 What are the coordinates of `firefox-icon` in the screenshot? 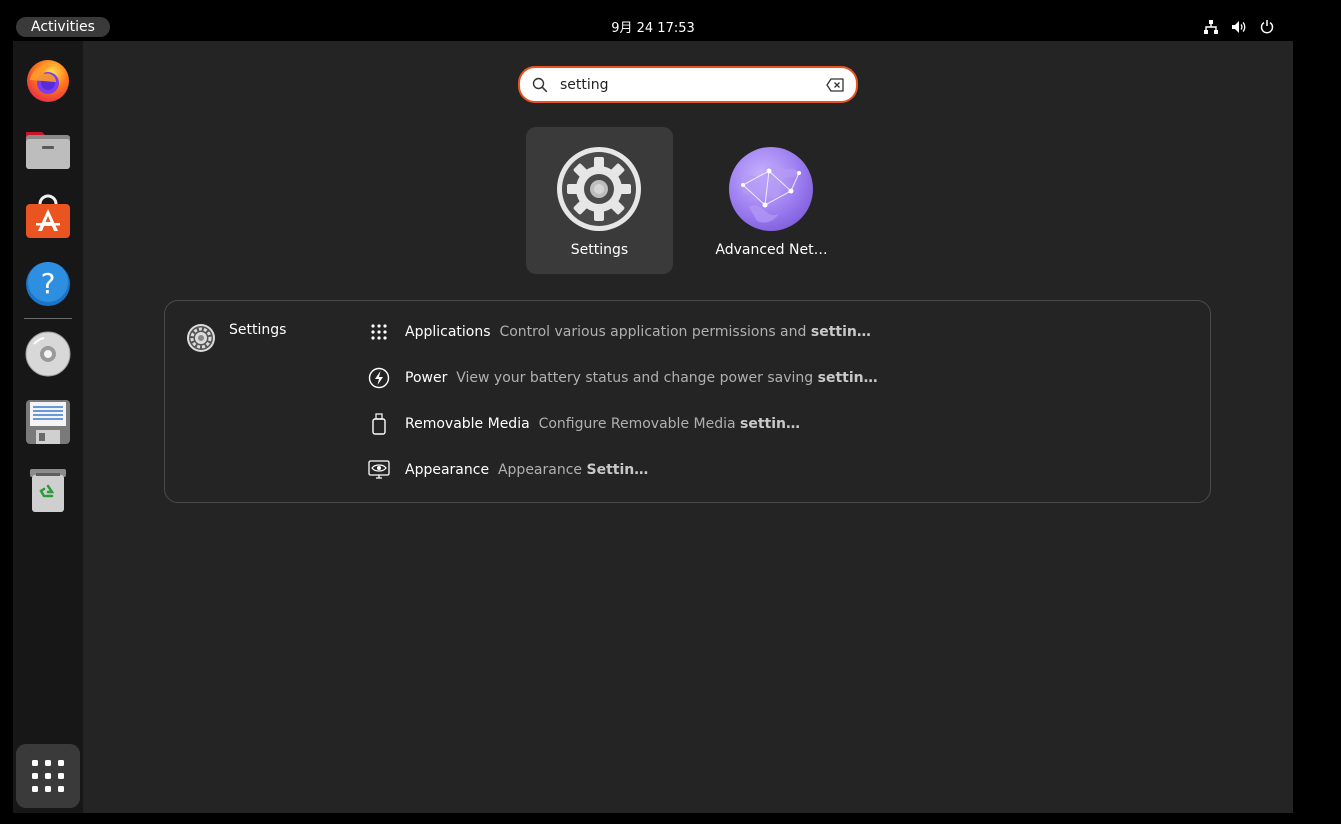 It's located at (48, 81).